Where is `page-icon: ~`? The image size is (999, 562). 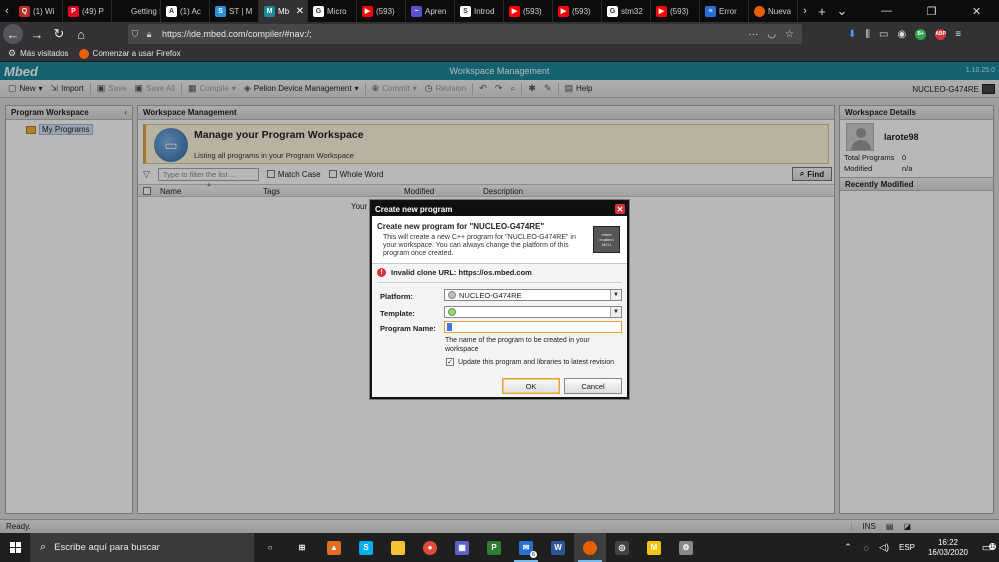
page-icon: ~ is located at coordinates (416, 11).